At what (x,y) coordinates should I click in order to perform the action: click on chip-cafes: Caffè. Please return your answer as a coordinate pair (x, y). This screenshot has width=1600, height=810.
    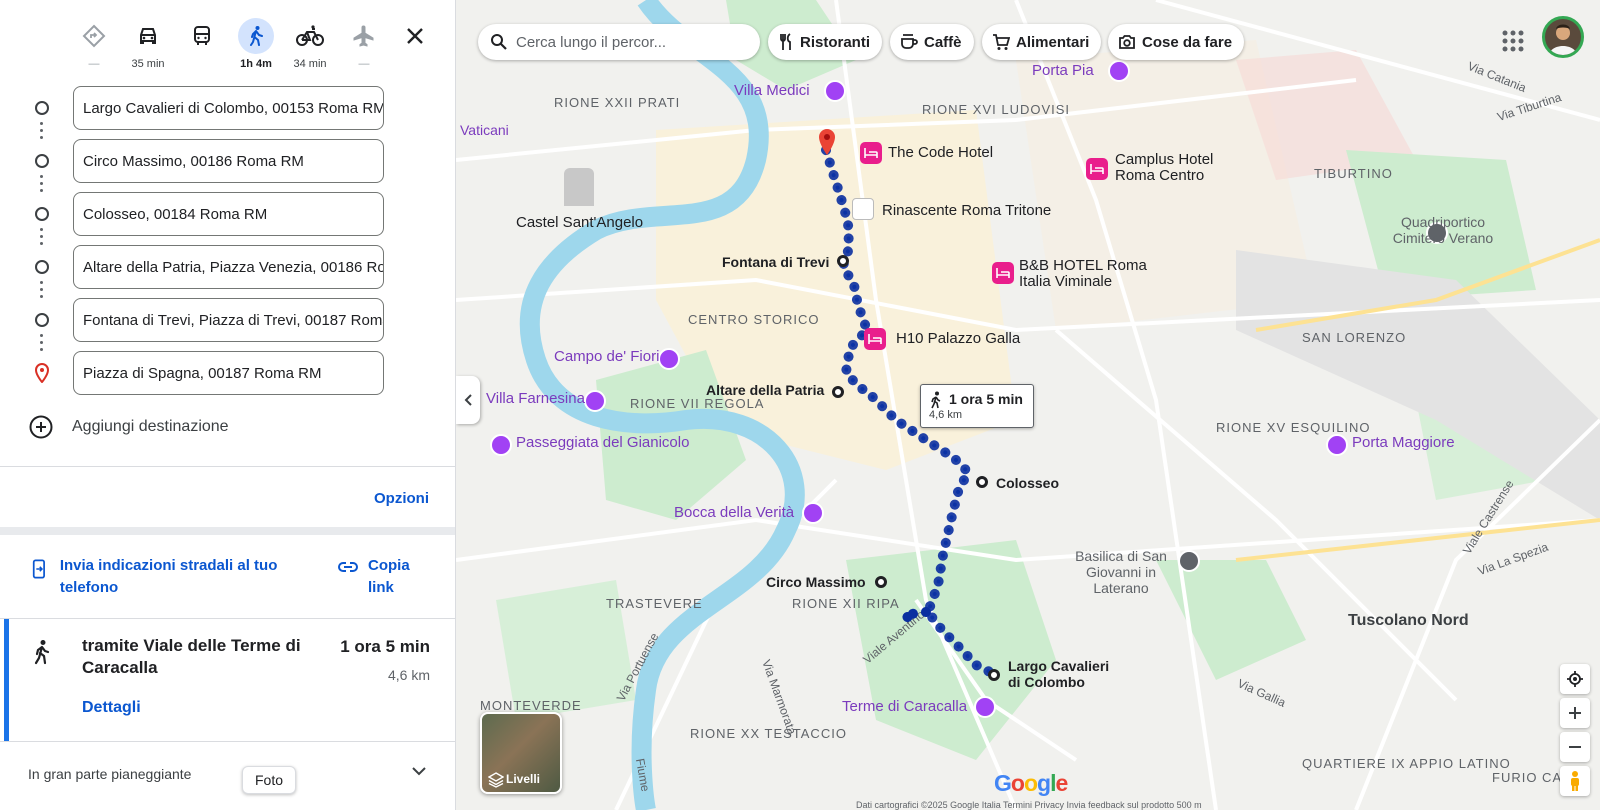
    Looking at the image, I should click on (932, 42).